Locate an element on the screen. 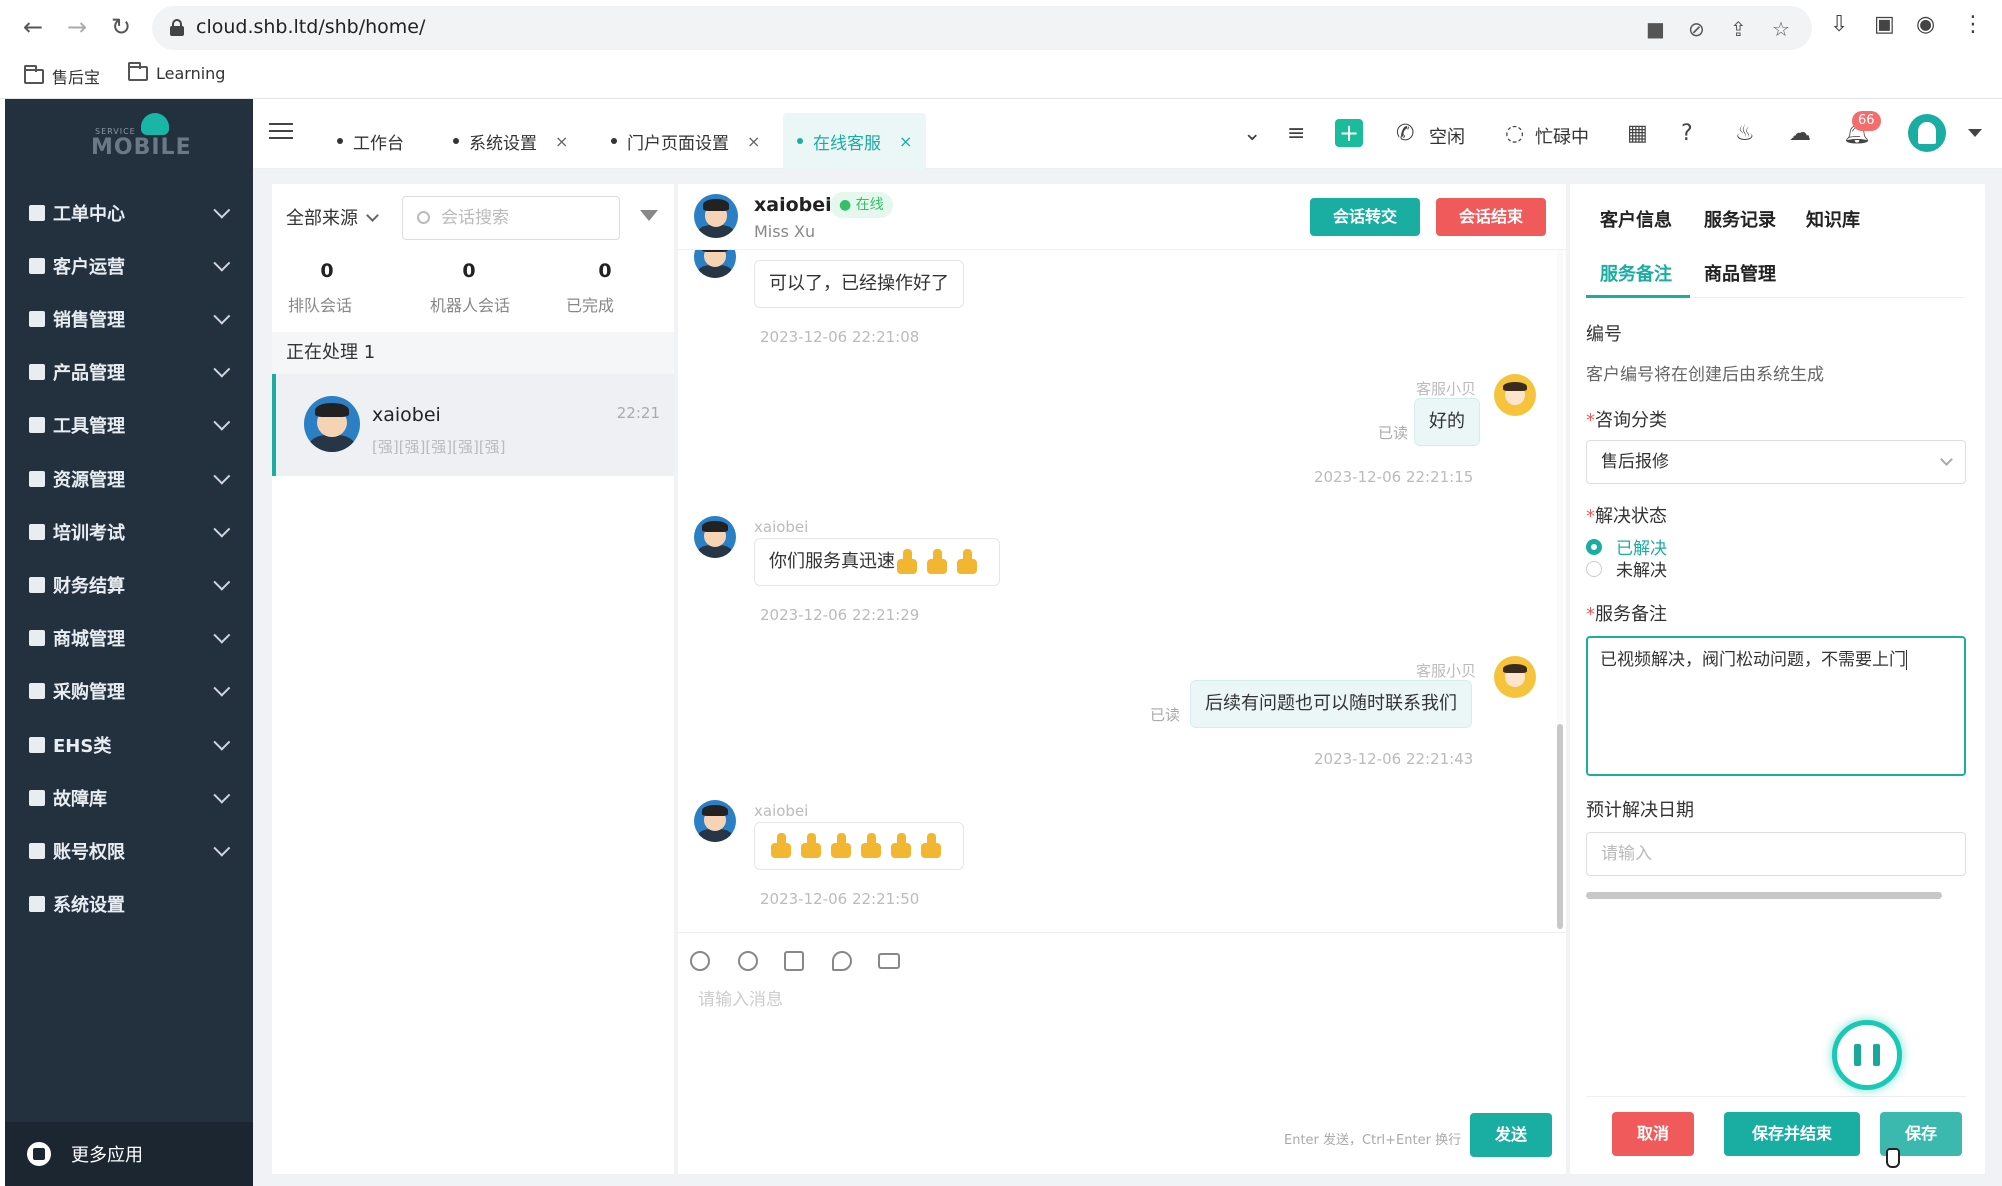  chat-status-icon: ◌ is located at coordinates (1514, 133).